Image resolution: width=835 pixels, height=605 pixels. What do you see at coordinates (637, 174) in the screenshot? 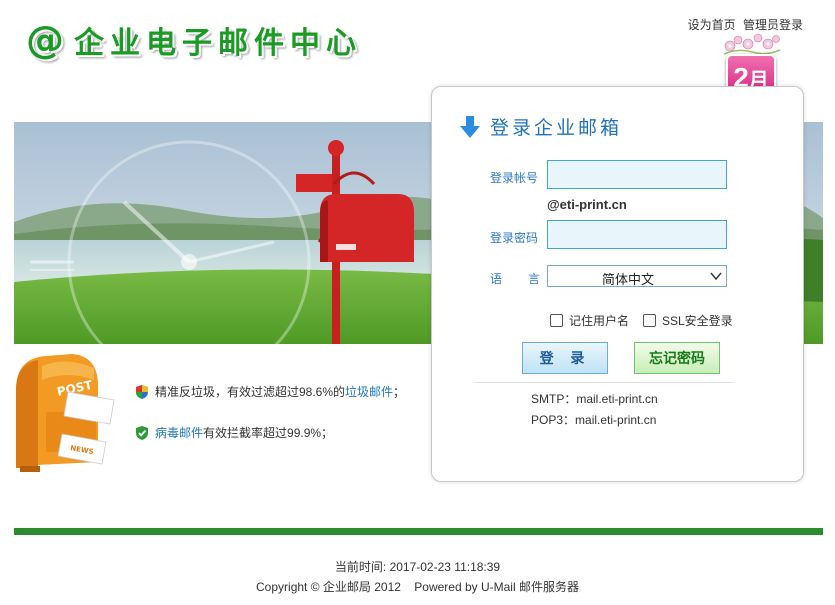
I see `account-input` at bounding box center [637, 174].